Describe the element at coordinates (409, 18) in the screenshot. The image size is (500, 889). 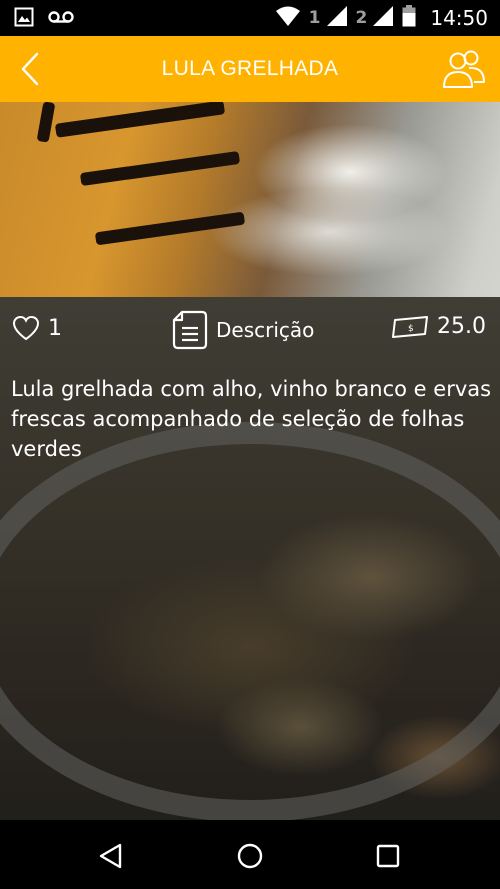
I see `battery-icon` at that location.